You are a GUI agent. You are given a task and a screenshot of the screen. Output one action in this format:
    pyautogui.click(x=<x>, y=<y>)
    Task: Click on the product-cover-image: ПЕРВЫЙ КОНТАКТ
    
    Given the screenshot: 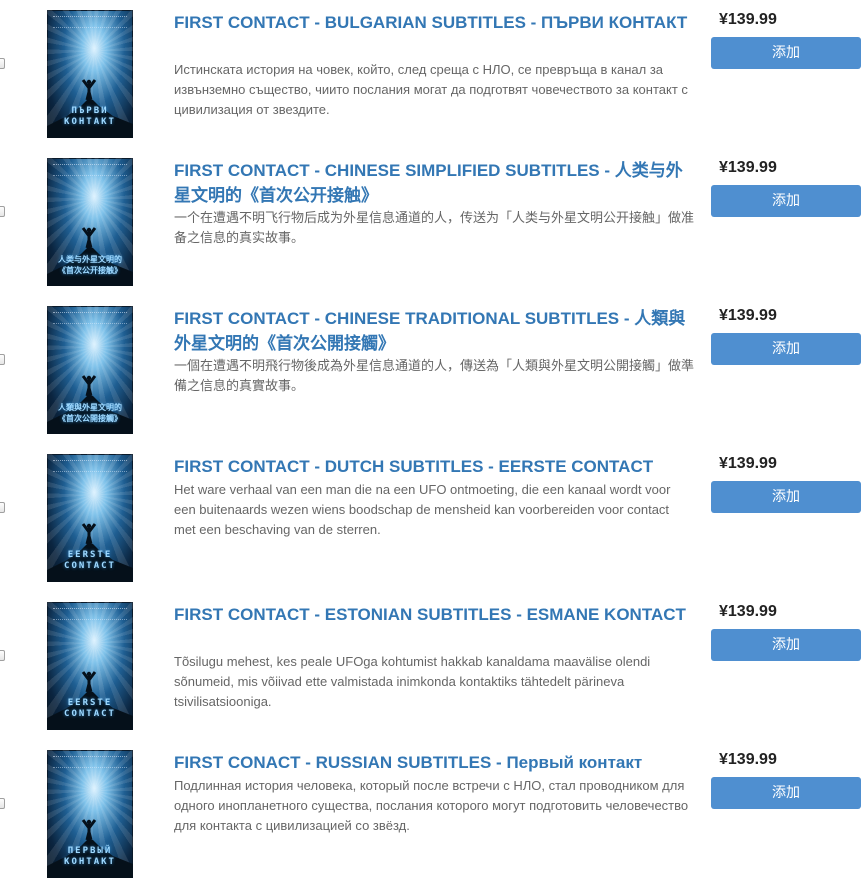 What is the action you would take?
    pyautogui.click(x=90, y=814)
    